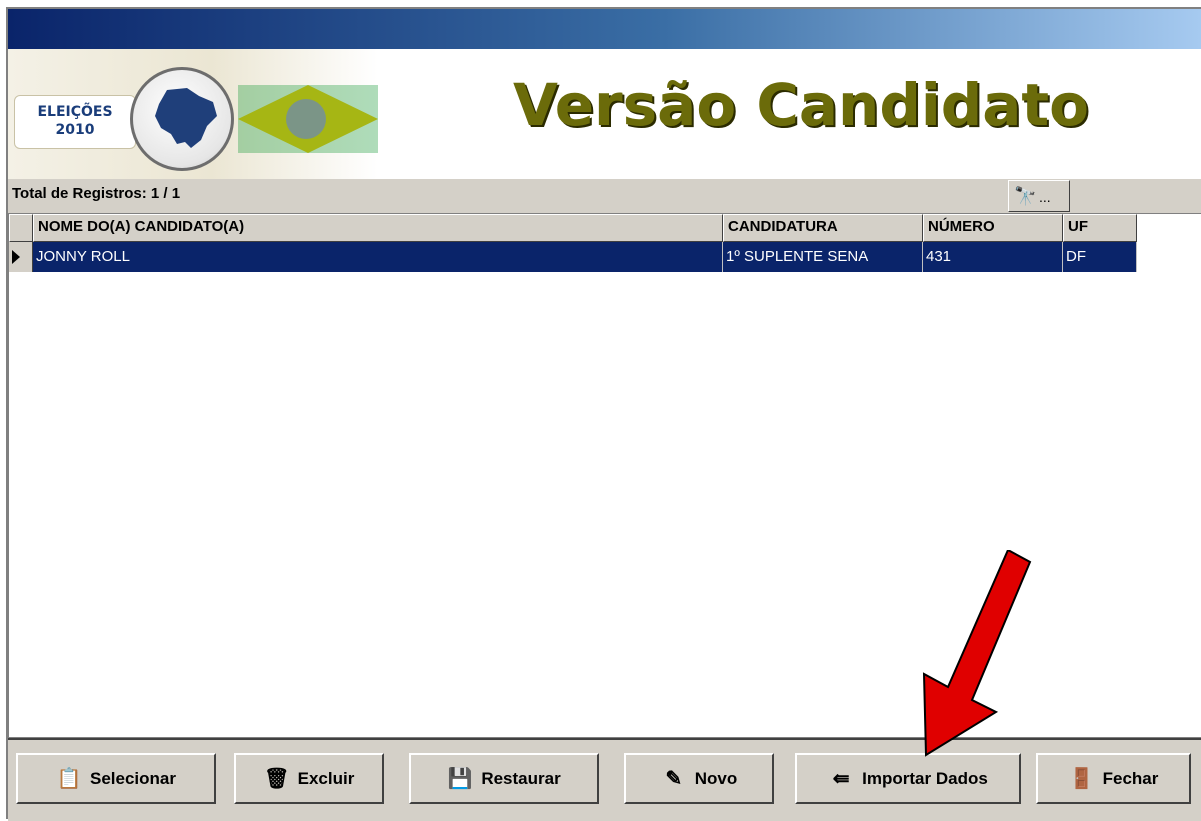 The height and width of the screenshot is (821, 1201). What do you see at coordinates (378, 257) in the screenshot?
I see `cell-nome: JONNY ROLL` at bounding box center [378, 257].